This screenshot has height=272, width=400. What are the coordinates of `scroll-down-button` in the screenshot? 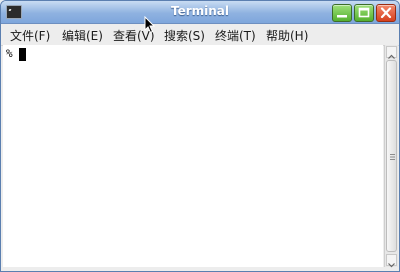 It's located at (391, 261).